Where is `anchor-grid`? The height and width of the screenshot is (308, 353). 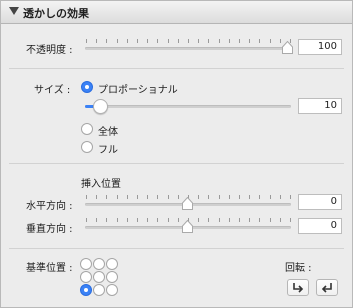 anchor-grid is located at coordinates (100, 278).